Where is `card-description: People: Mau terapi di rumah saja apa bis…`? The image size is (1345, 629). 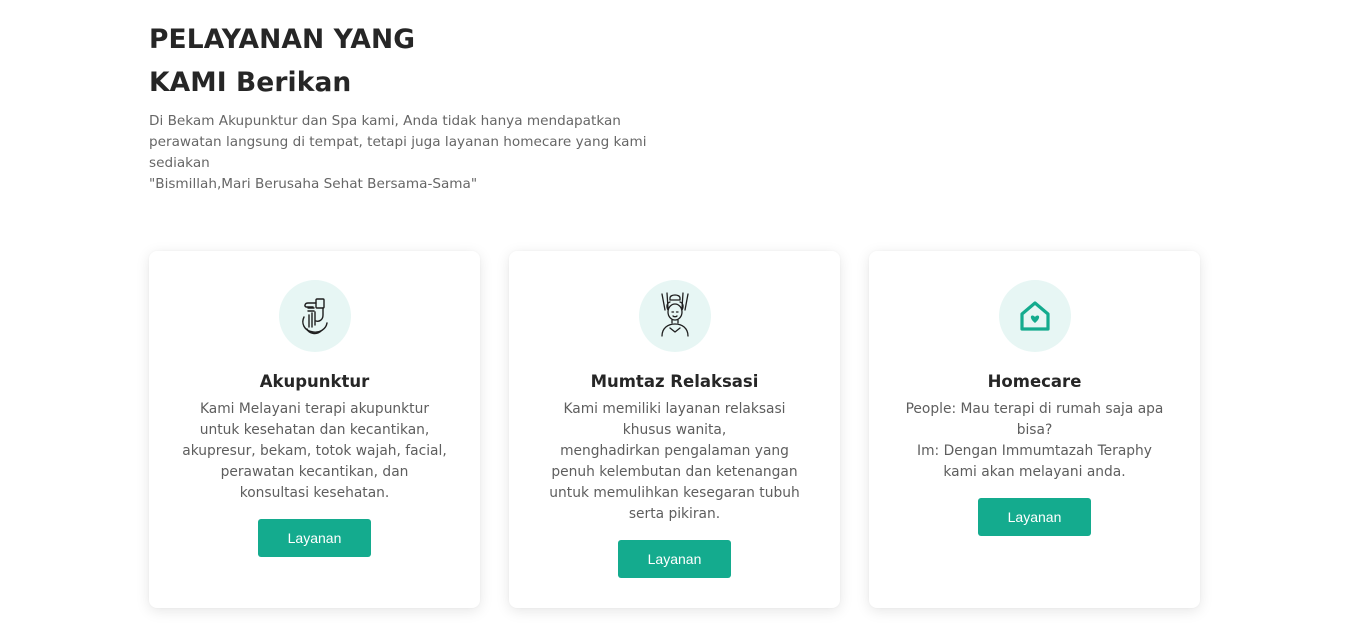
card-description: People: Mau terapi di rumah saja apa bis… is located at coordinates (1034, 440).